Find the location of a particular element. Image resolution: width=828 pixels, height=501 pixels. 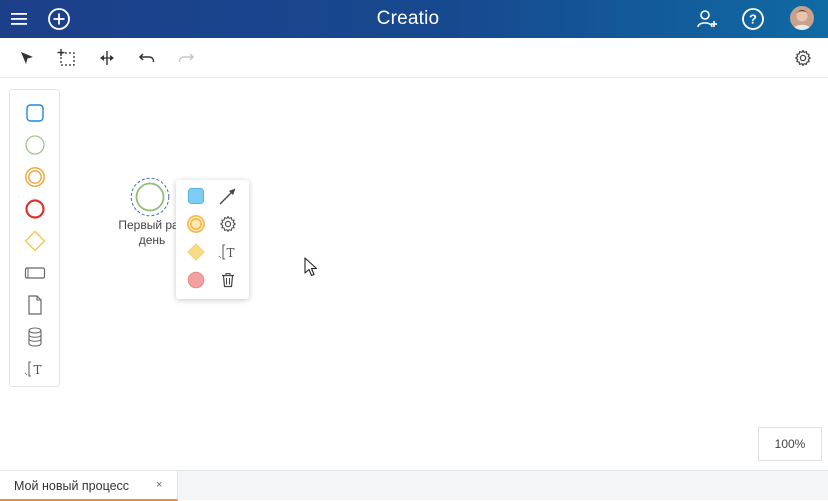

tab-process: Мой новый процесс × is located at coordinates (89, 486).